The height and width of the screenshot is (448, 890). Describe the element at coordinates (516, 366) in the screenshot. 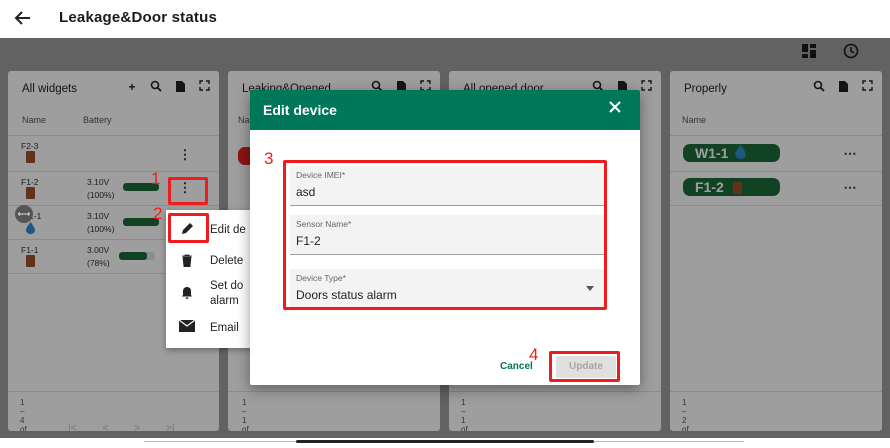

I see `cancel-button: Cancel` at that location.